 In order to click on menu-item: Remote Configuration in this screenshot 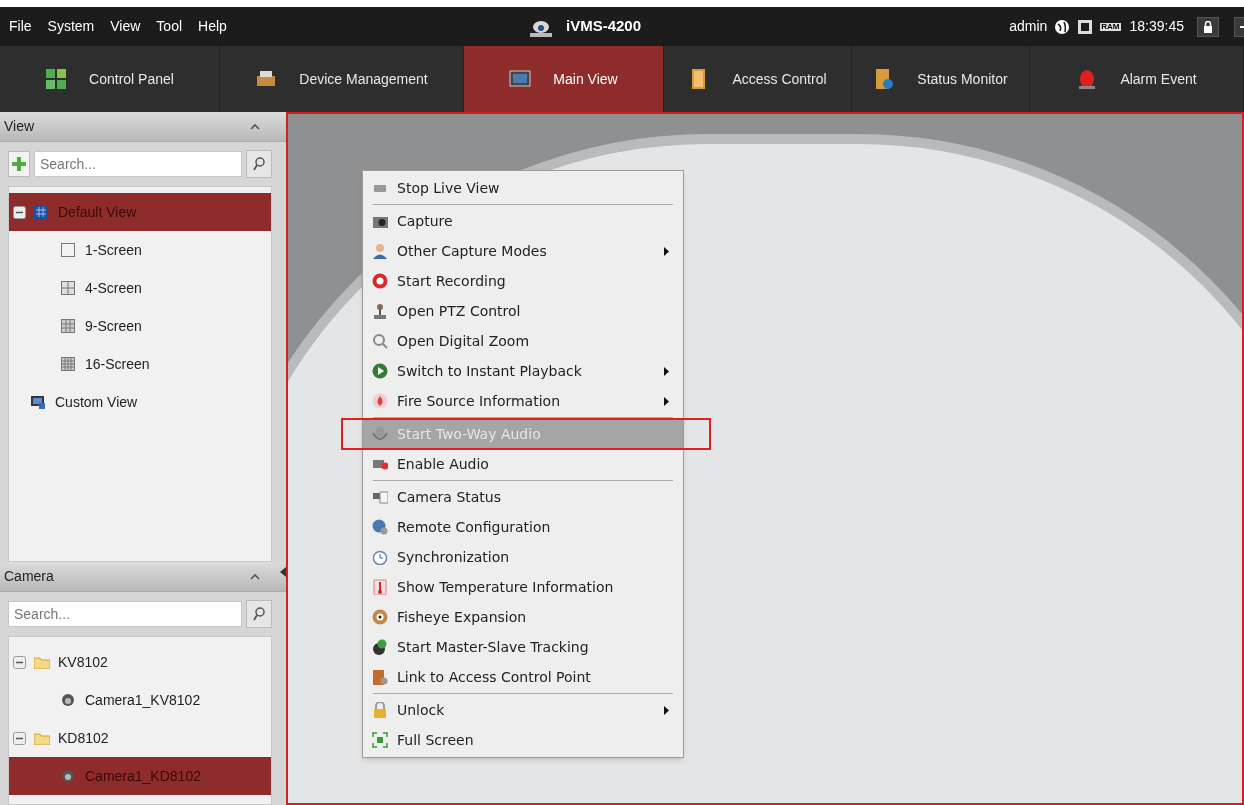, I will do `click(523, 527)`.